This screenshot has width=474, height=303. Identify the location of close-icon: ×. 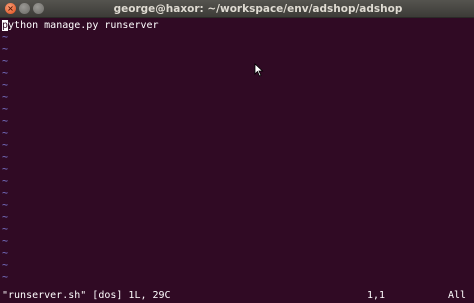
(10, 8).